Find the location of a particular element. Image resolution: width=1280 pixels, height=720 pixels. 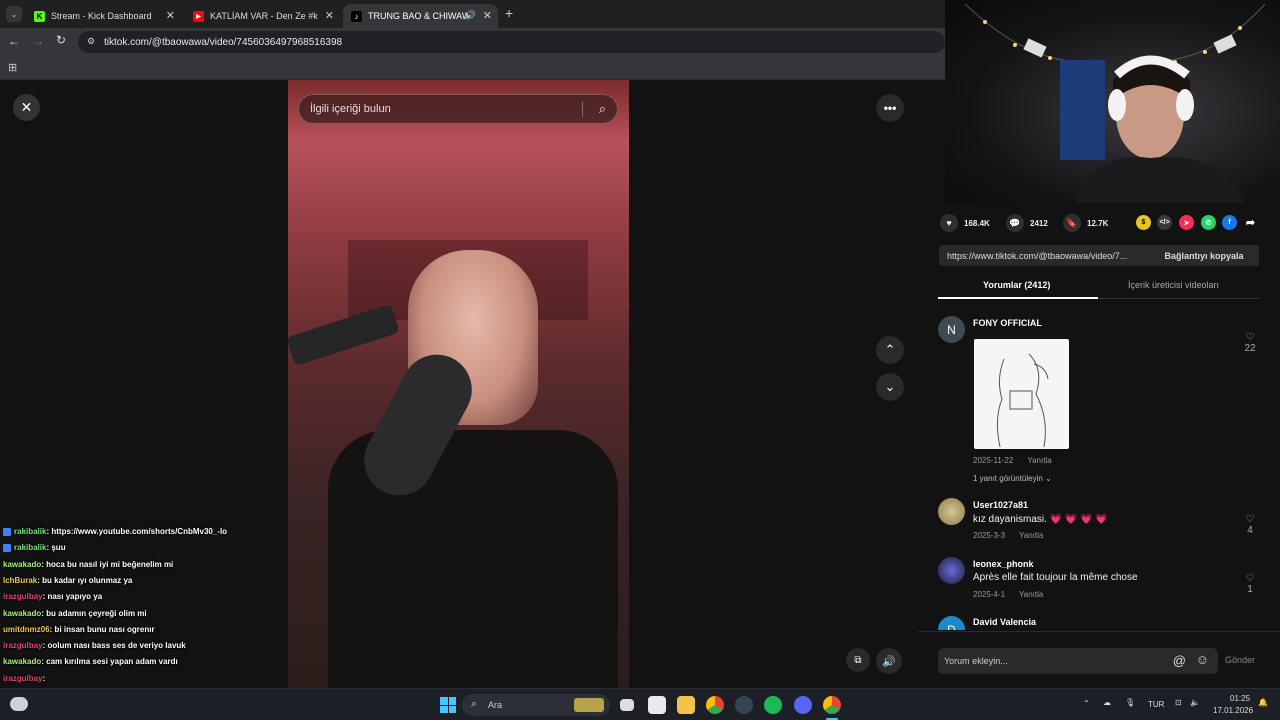

facebook-icon: f is located at coordinates (1229, 222).